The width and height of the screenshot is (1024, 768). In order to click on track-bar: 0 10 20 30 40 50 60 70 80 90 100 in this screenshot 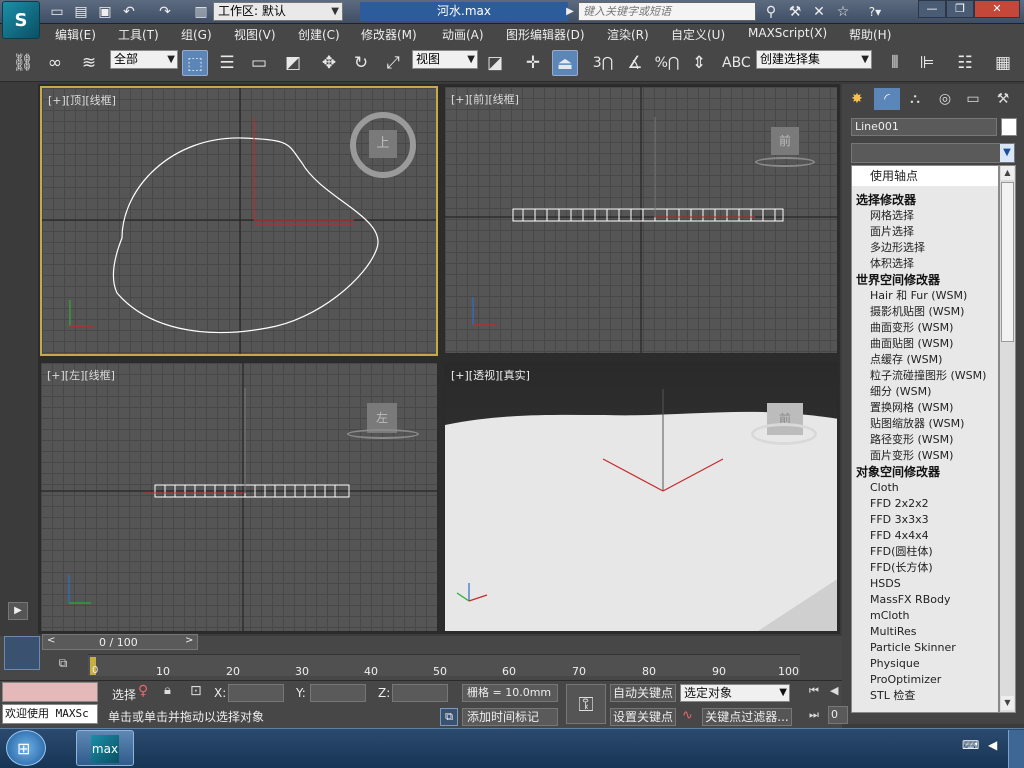, I will do `click(444, 666)`.